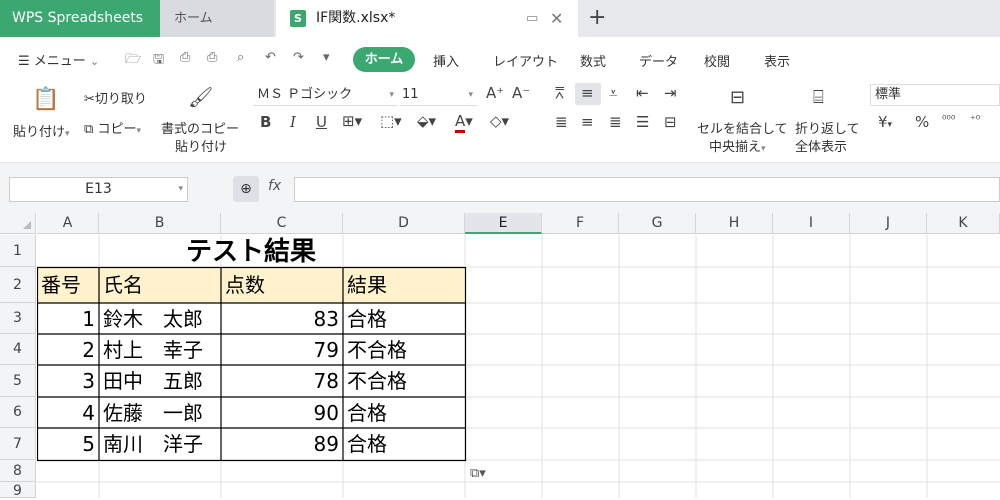 Image resolution: width=1000 pixels, height=500 pixels. What do you see at coordinates (18, 223) in the screenshot?
I see `select-all-corner` at bounding box center [18, 223].